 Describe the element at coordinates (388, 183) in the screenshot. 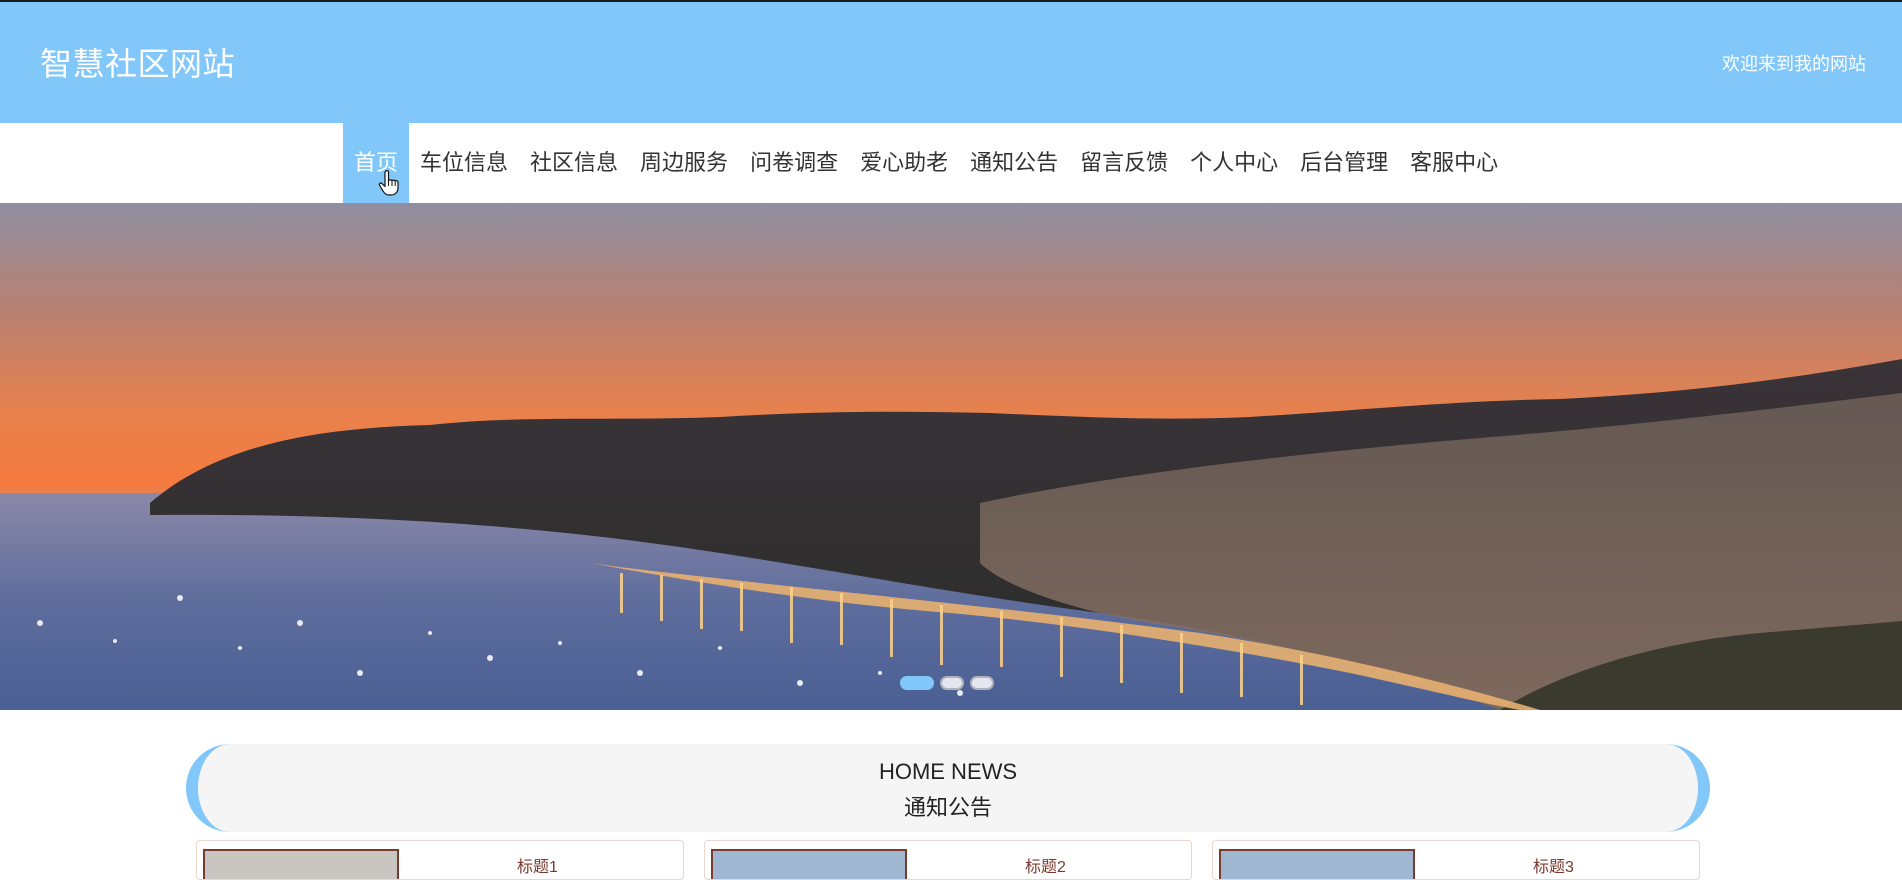

I see `hand-pointer-cursor-icon` at that location.